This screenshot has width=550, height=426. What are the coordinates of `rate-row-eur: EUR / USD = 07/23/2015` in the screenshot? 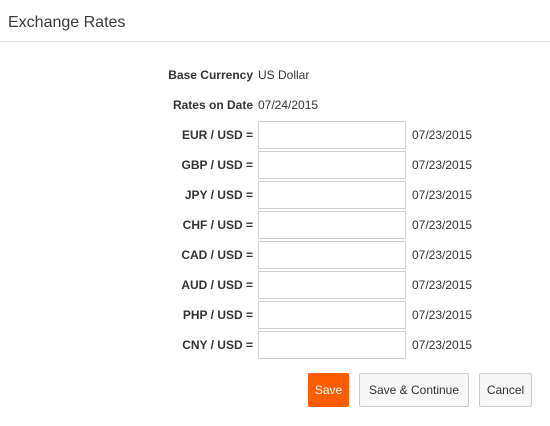 It's located at (275, 135).